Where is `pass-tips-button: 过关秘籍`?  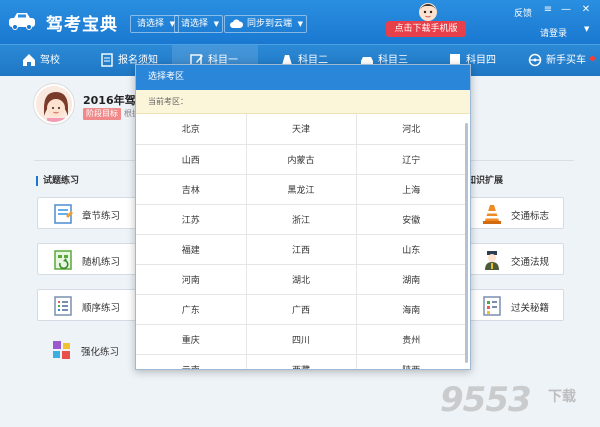 pass-tips-button: 过关秘籍 is located at coordinates (515, 305).